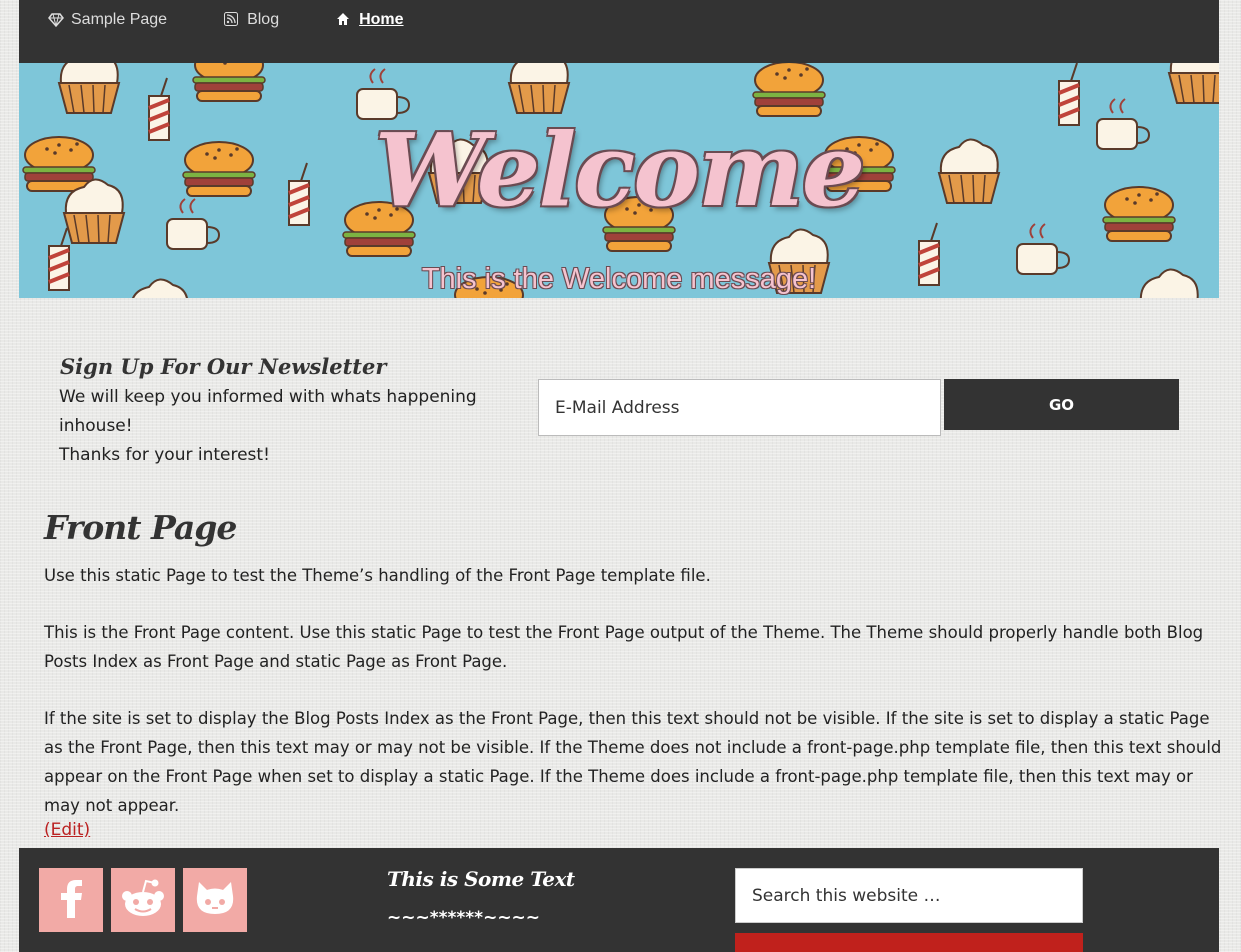 The image size is (1241, 952). Describe the element at coordinates (909, 895) in the screenshot. I see `search-input` at that location.